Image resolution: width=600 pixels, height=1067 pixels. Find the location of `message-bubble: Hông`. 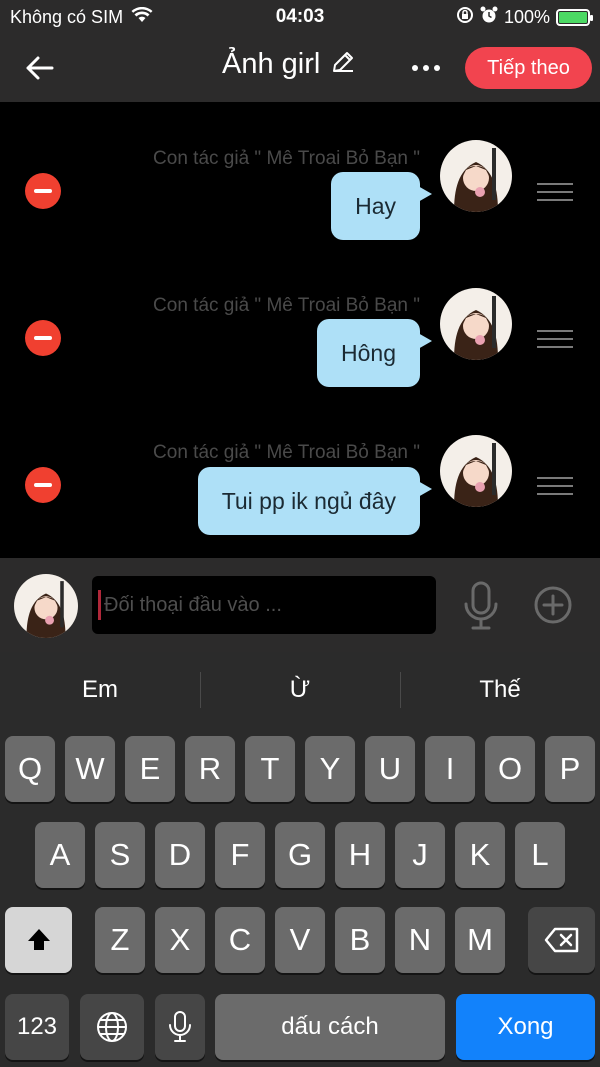

message-bubble: Hông is located at coordinates (374, 353).